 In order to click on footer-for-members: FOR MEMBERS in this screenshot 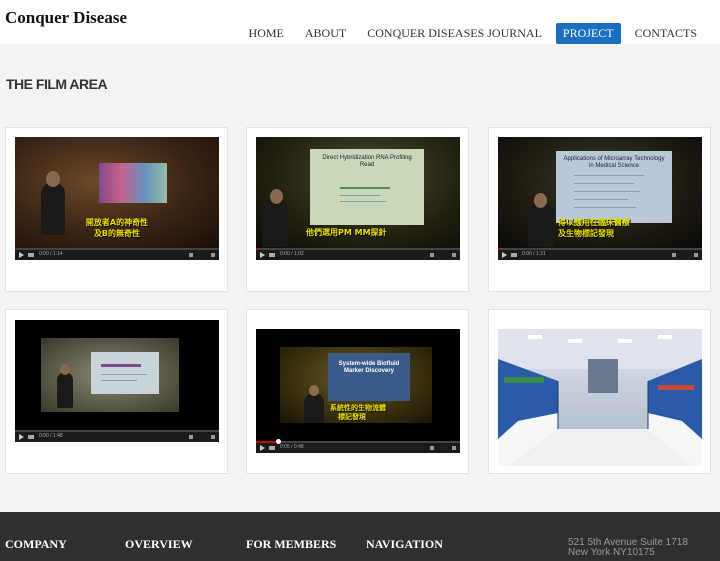, I will do `click(291, 544)`.